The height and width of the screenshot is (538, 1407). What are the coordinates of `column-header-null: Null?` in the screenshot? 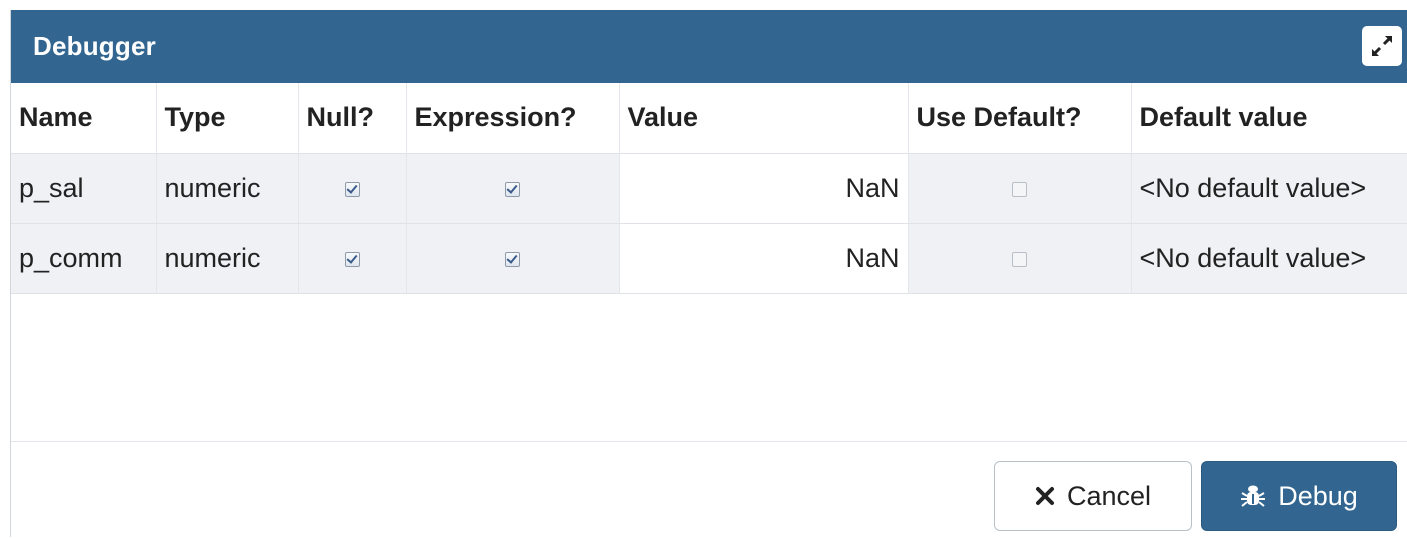 It's located at (352, 118).